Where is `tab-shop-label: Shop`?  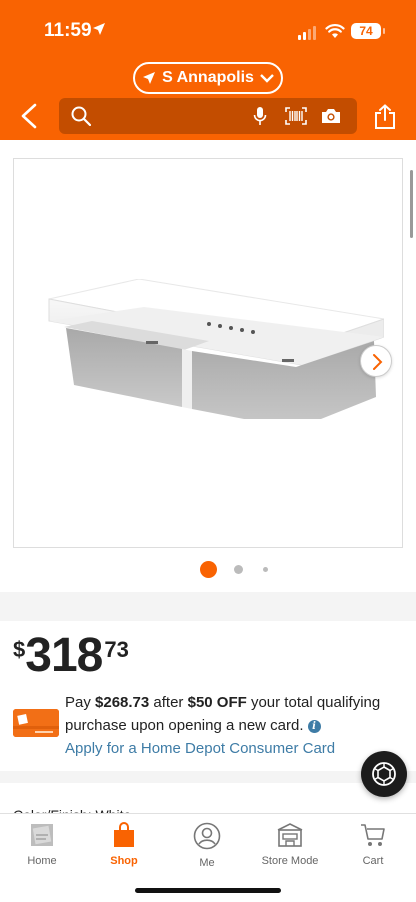
tab-shop-label: Shop is located at coordinates (124, 861).